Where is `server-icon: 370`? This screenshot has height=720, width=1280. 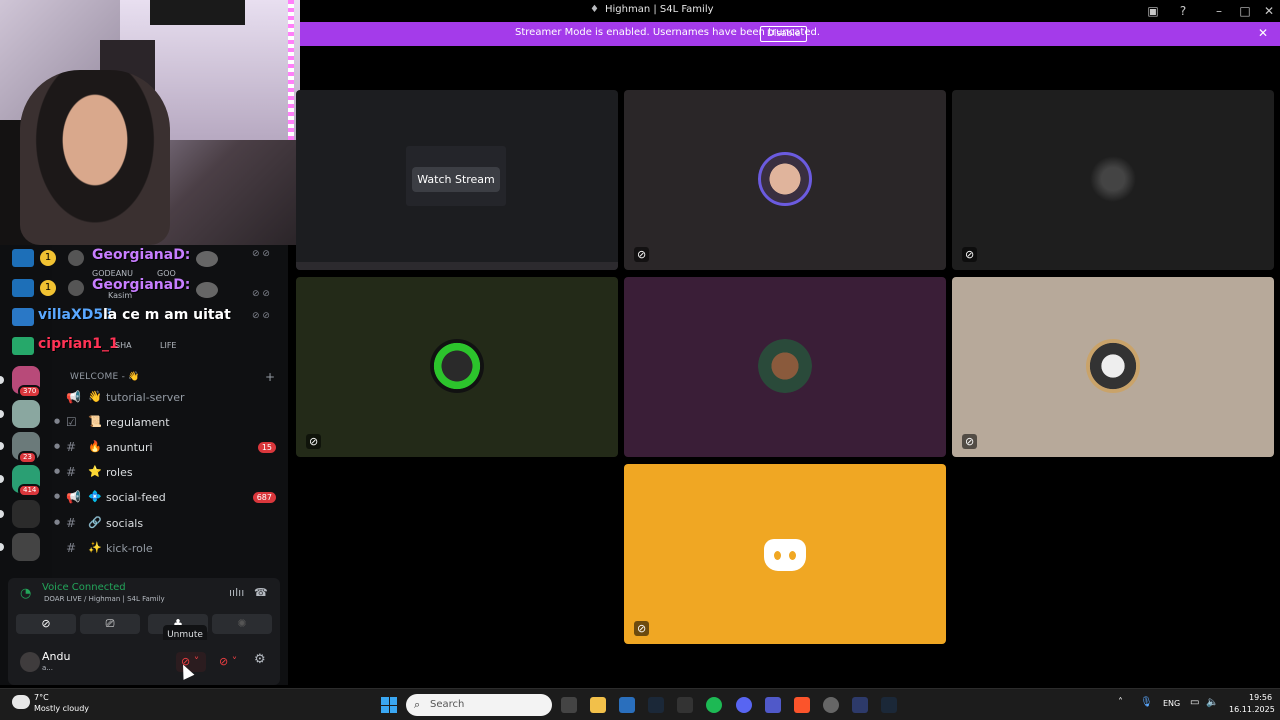 server-icon: 370 is located at coordinates (27, 382).